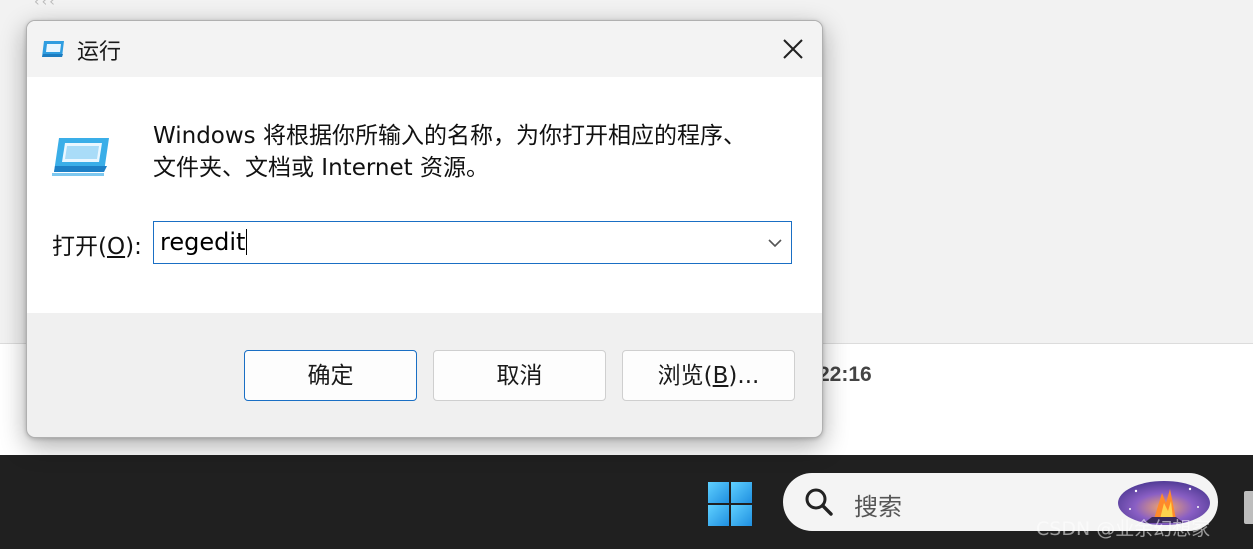  I want to click on open-combobox: regedit, so click(472, 242).